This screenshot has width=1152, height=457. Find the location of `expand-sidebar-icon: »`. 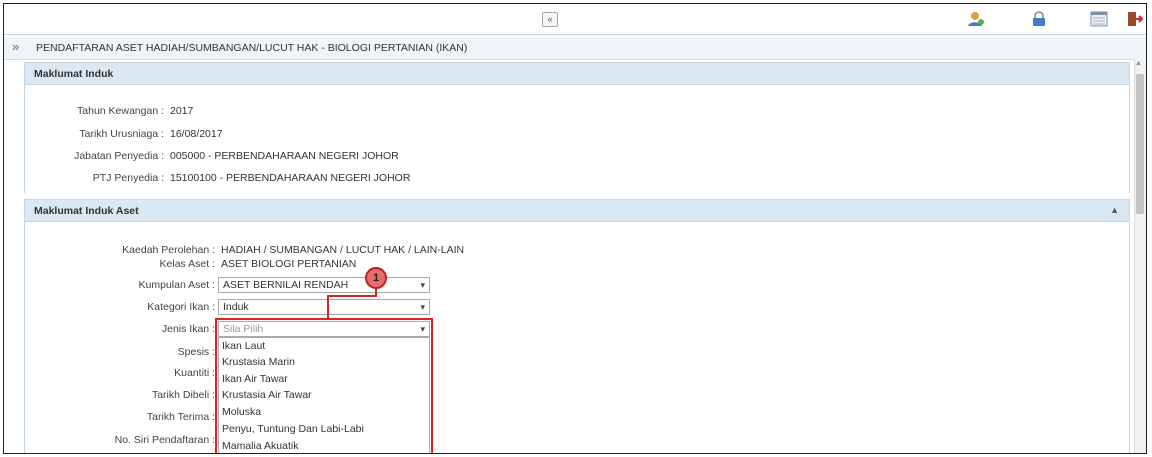

expand-sidebar-icon: » is located at coordinates (15, 46).